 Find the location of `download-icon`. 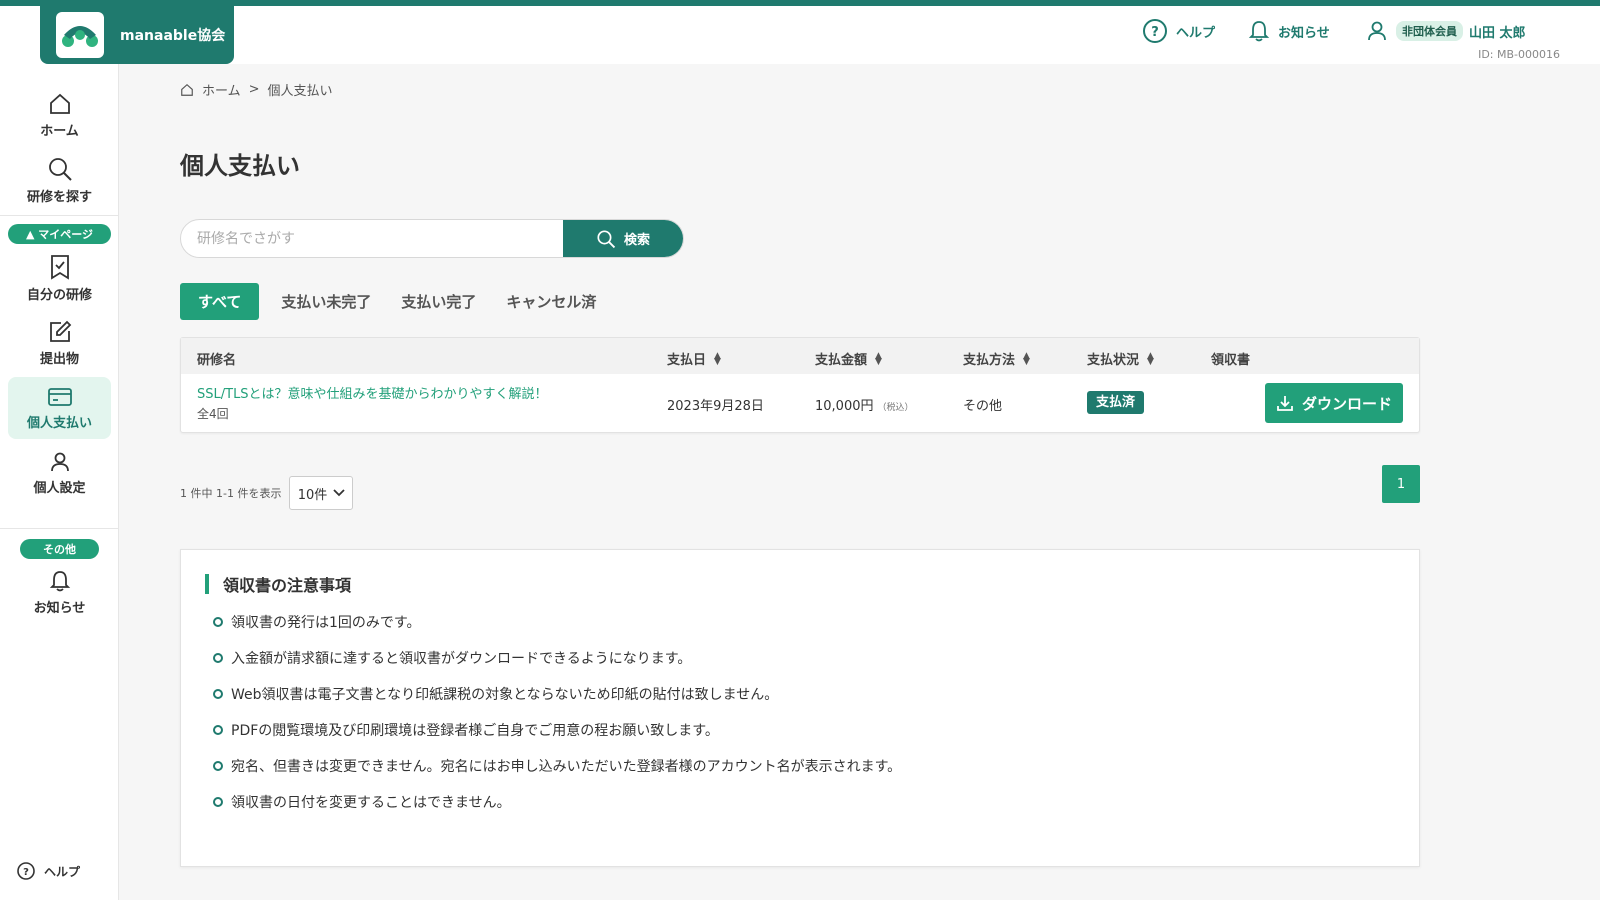

download-icon is located at coordinates (1285, 403).